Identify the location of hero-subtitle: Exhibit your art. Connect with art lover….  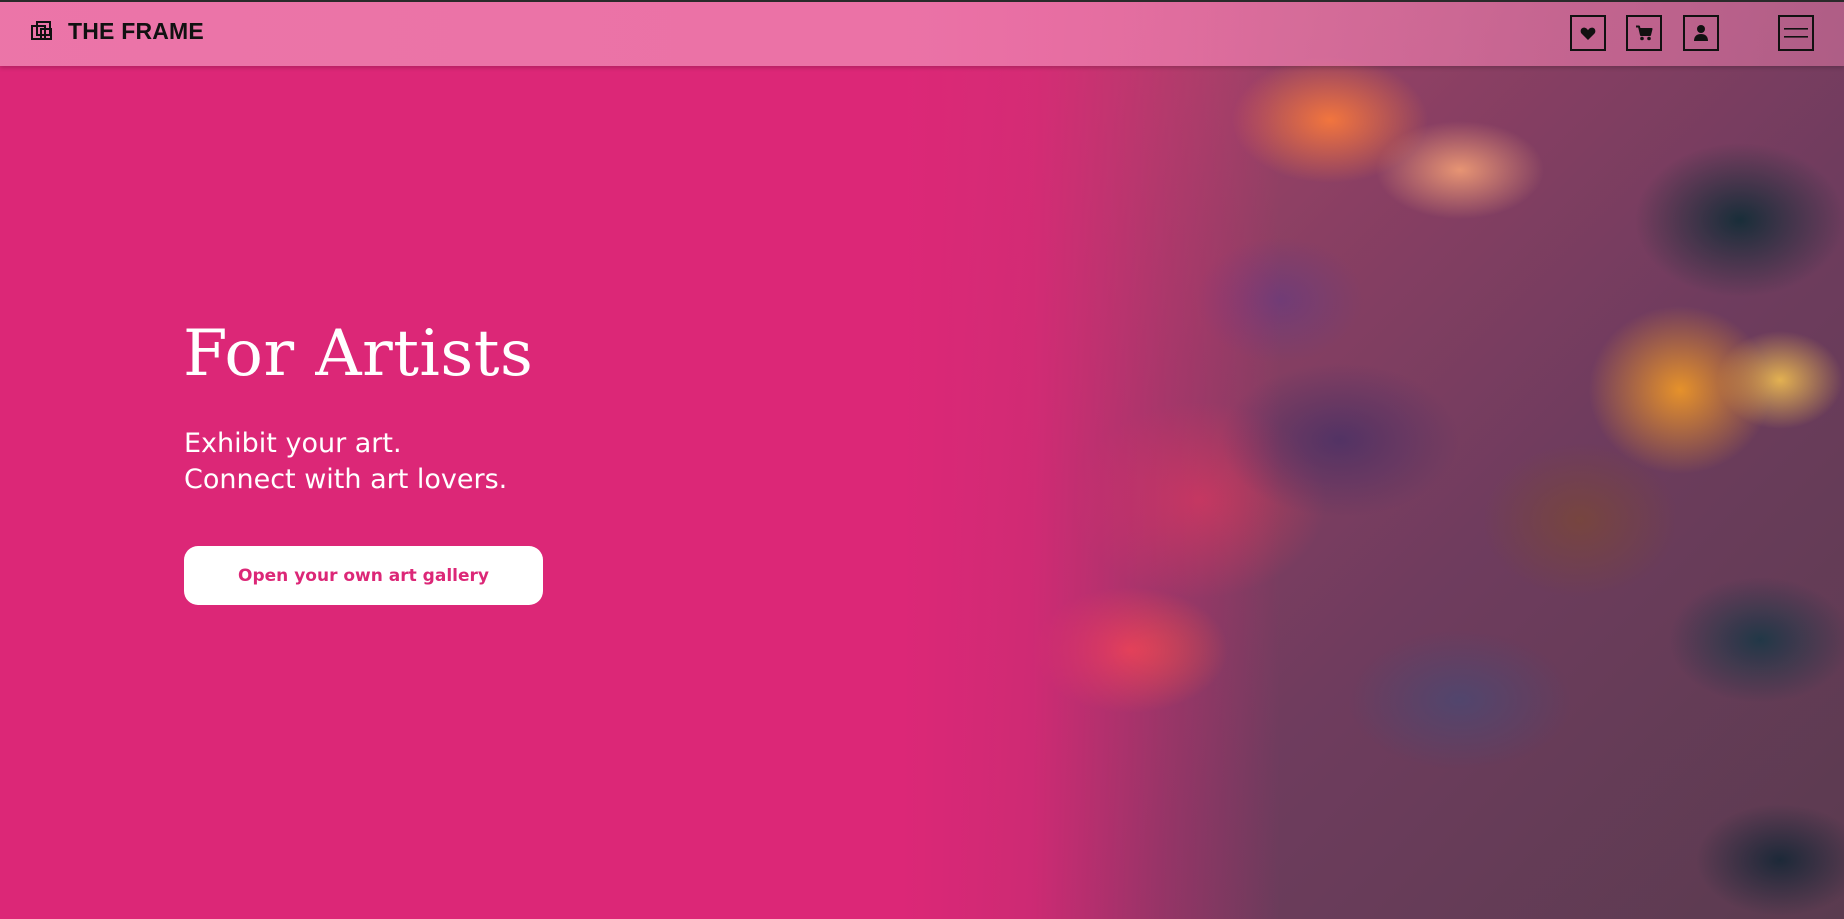
(345, 462).